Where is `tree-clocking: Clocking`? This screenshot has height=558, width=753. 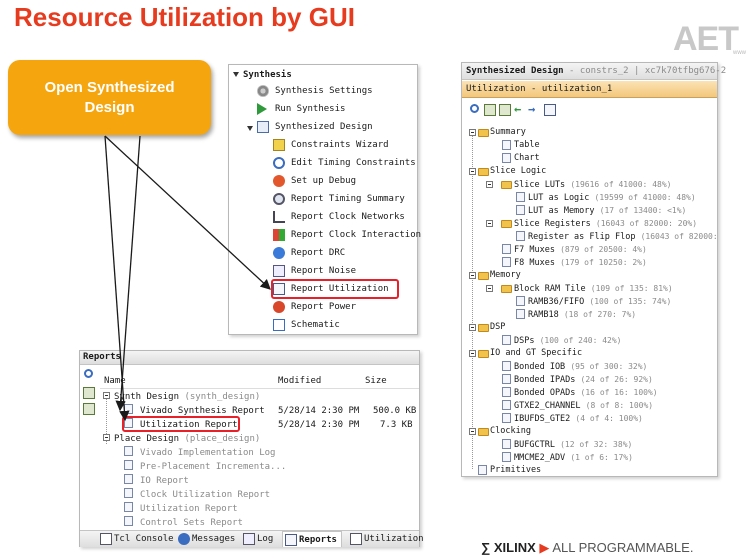 tree-clocking: Clocking is located at coordinates (504, 431).